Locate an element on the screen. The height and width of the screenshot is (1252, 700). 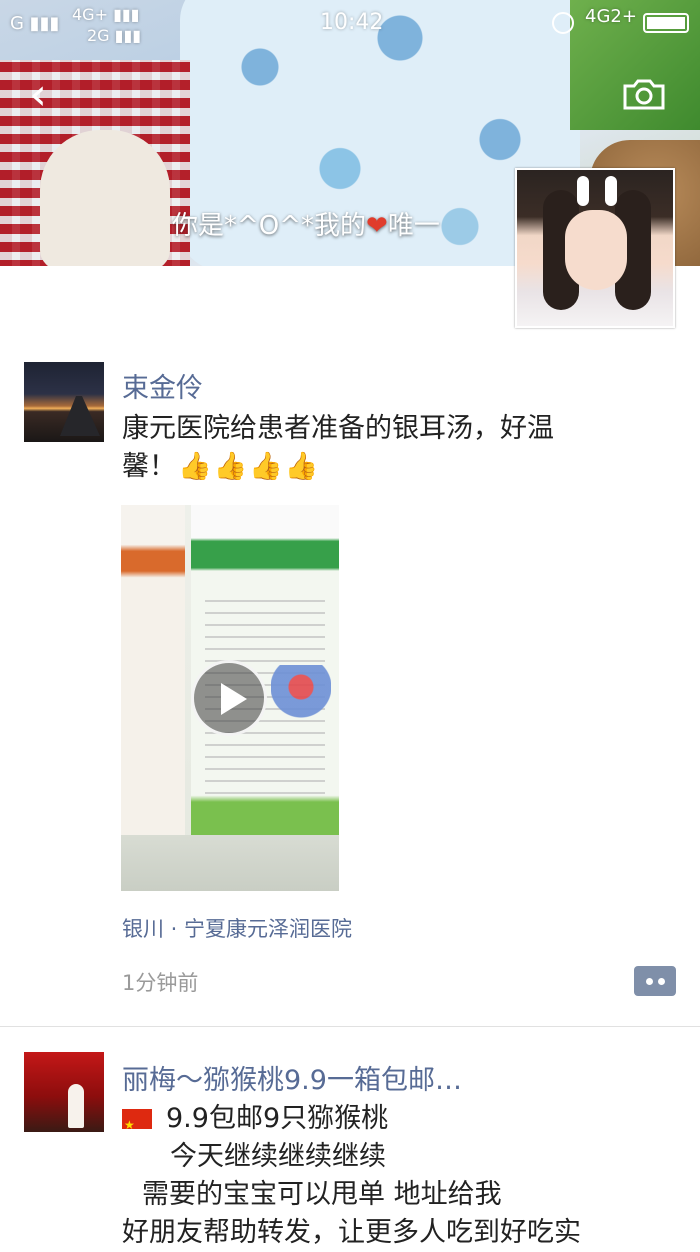
video-thumbnail is located at coordinates (230, 698).